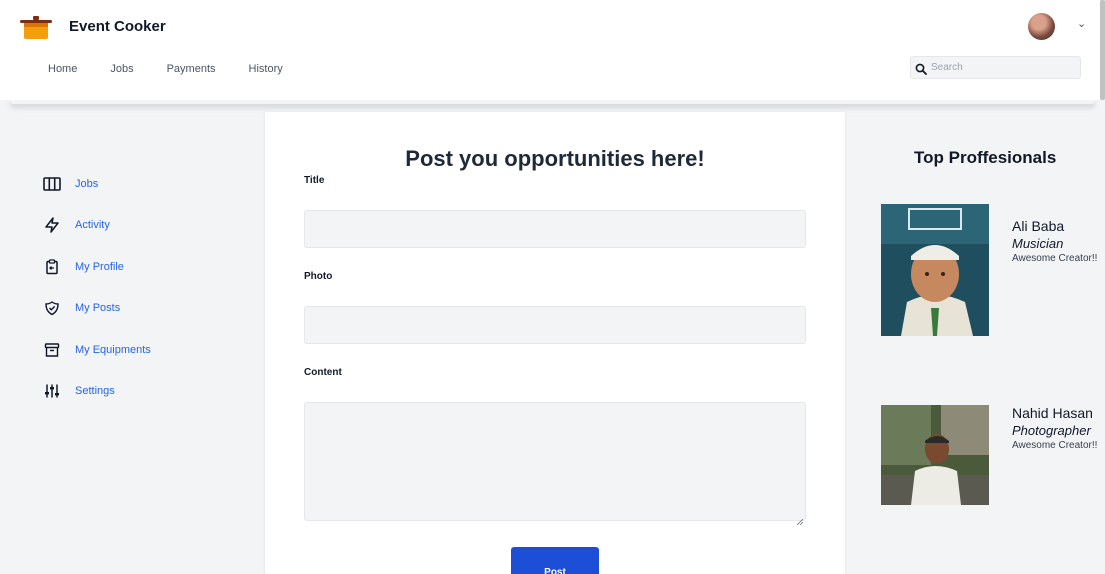 The image size is (1105, 574). What do you see at coordinates (191, 69) in the screenshot?
I see `nav-payments: Payments` at bounding box center [191, 69].